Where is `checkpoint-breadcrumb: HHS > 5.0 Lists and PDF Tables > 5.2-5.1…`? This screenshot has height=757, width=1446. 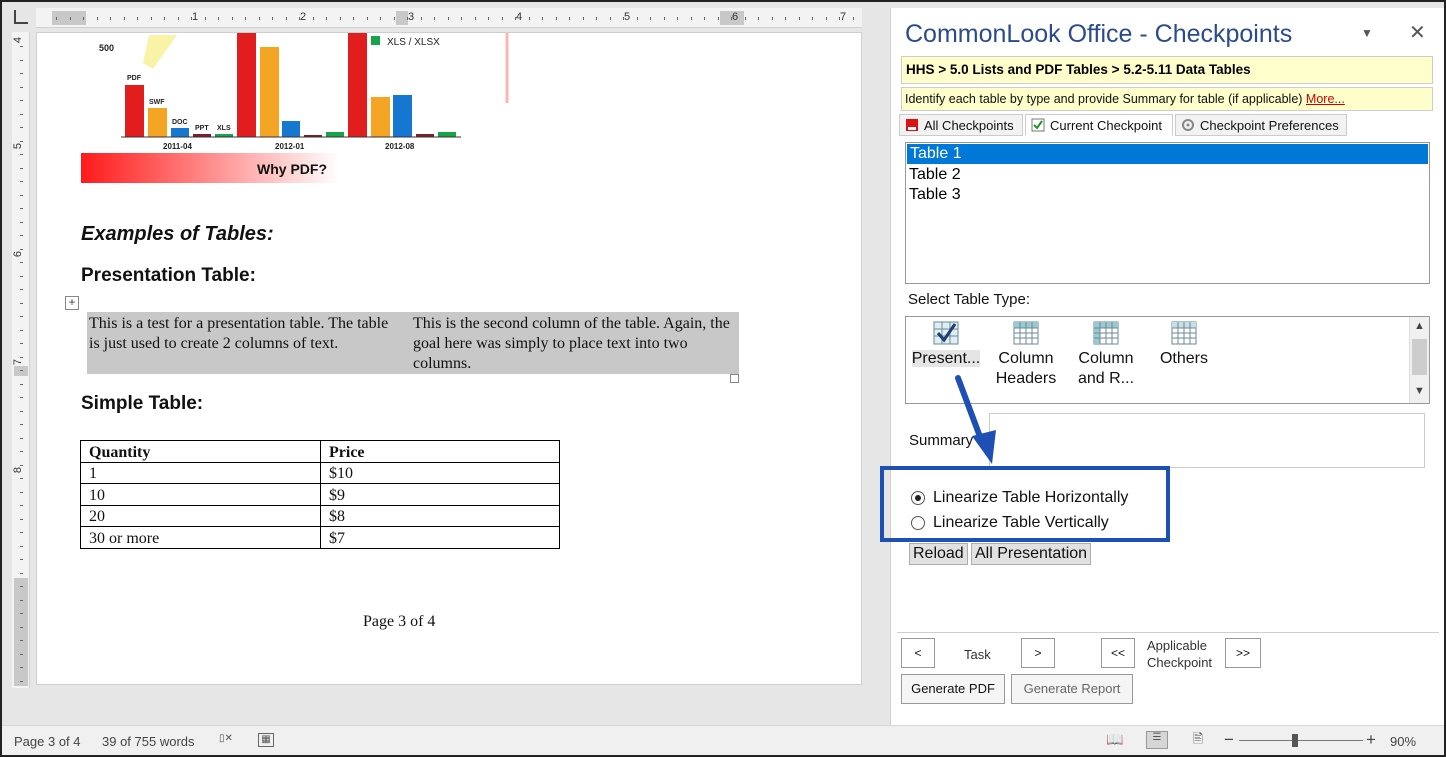 checkpoint-breadcrumb: HHS > 5.0 Lists and PDF Tables > 5.2-5.1… is located at coordinates (1167, 70).